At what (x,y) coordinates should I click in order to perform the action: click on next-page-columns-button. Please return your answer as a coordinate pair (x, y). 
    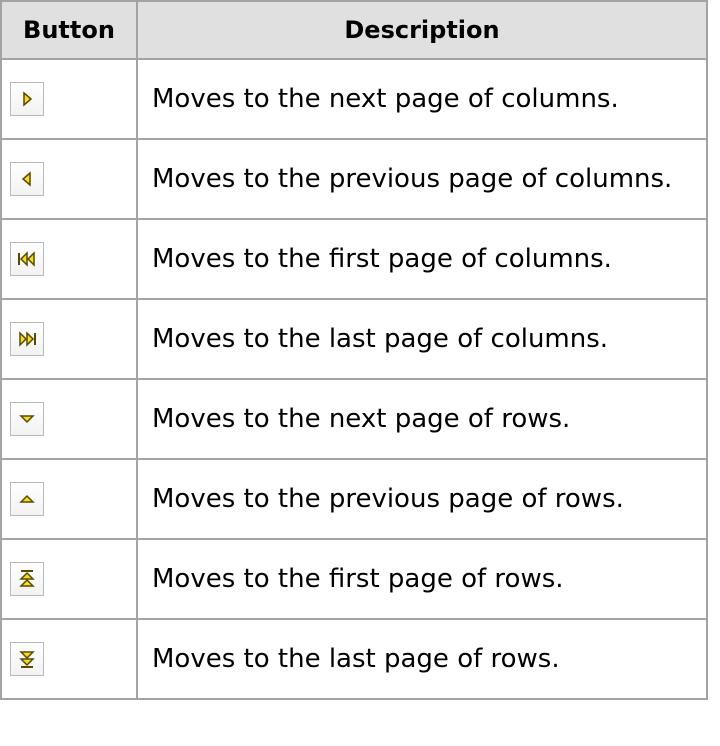
    Looking at the image, I should click on (27, 99).